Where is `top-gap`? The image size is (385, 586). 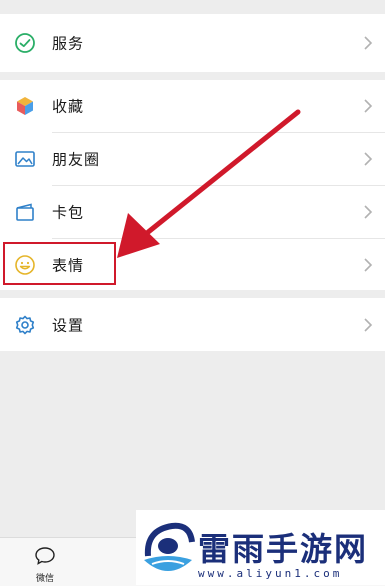 top-gap is located at coordinates (192, 7).